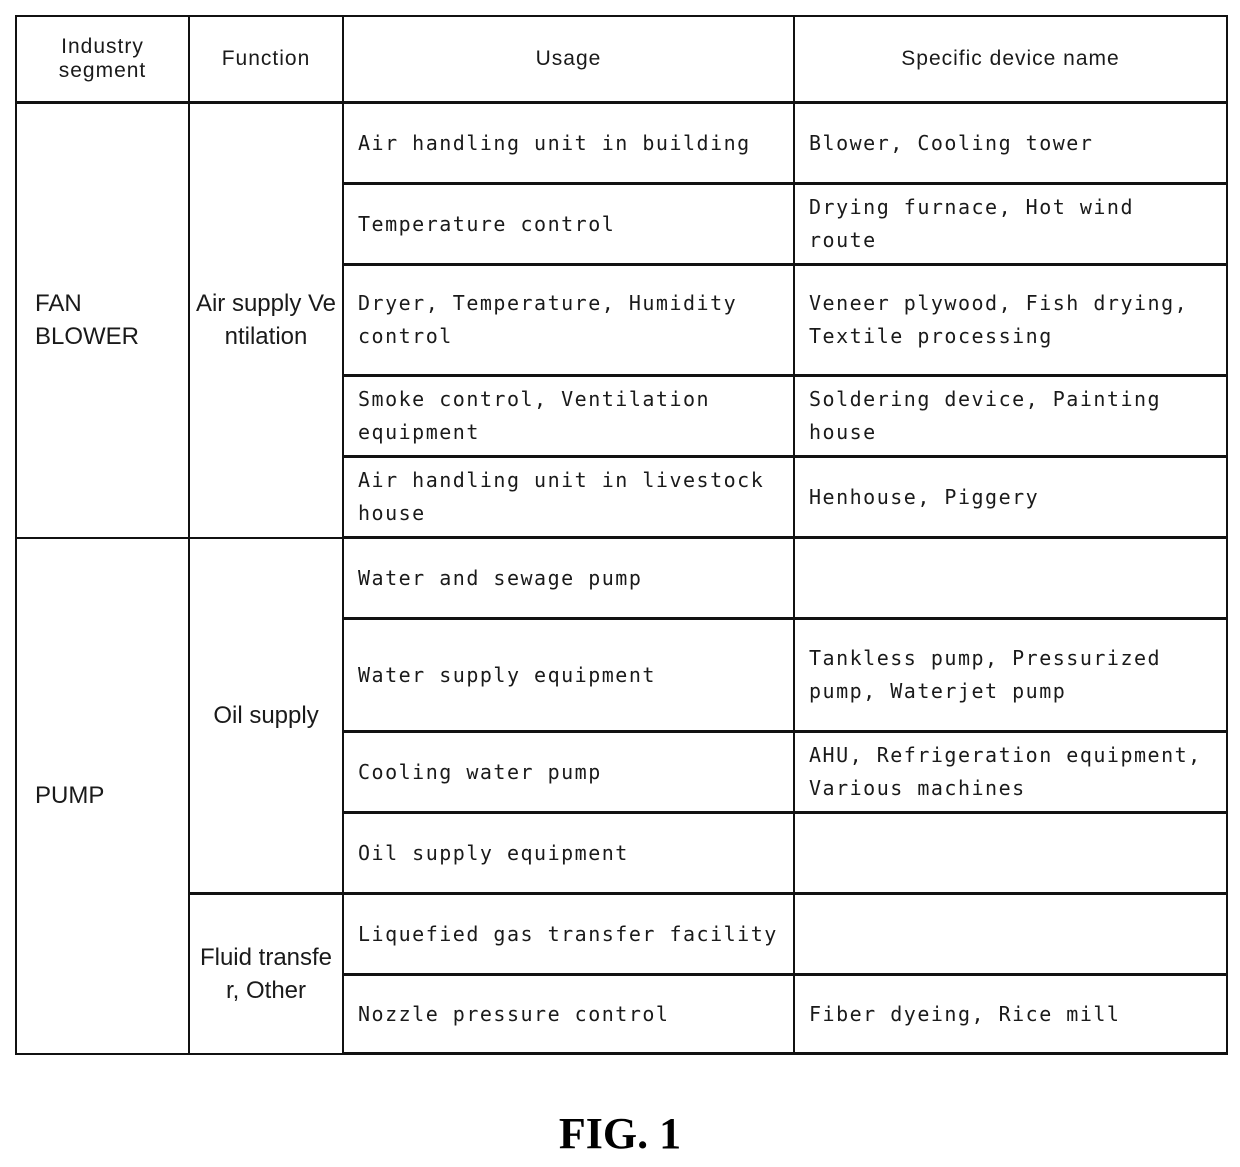  Describe the element at coordinates (266, 715) in the screenshot. I see `function-cell-oil-supply: Oil supply` at that location.